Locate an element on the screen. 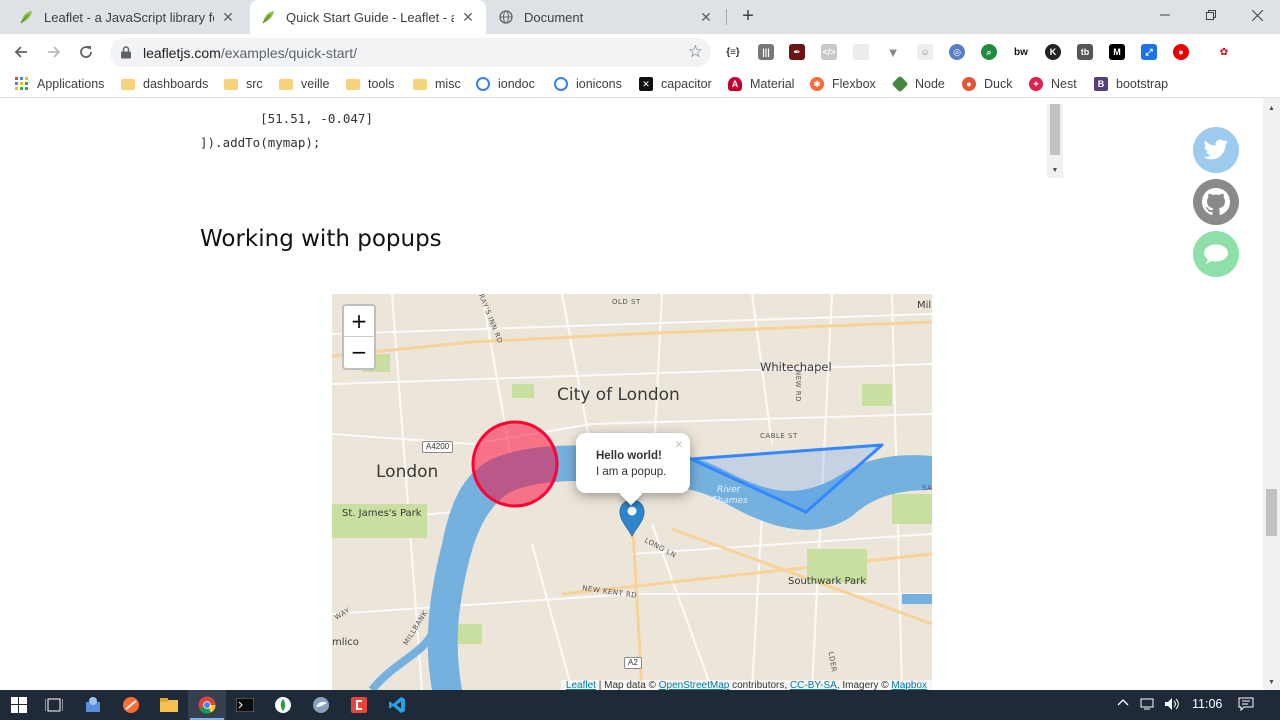 The width and height of the screenshot is (1280, 720). node-icon is located at coordinates (900, 84).